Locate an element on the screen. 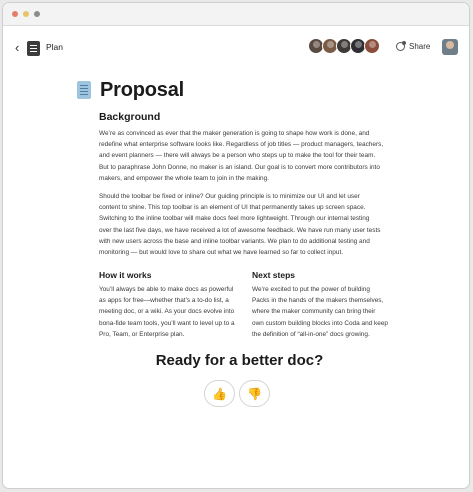 This screenshot has height=492, width=473. user-avatar is located at coordinates (450, 47).